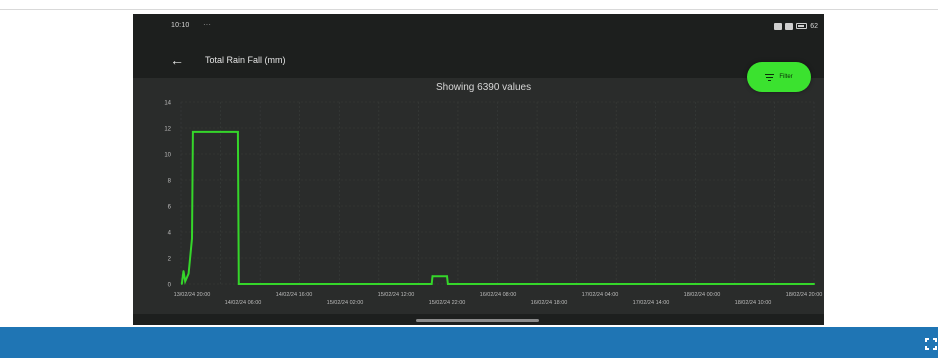 Image resolution: width=938 pixels, height=358 pixels. What do you see at coordinates (447, 303) in the screenshot?
I see `x-tick-label: 15/02/24 22:00` at bounding box center [447, 303].